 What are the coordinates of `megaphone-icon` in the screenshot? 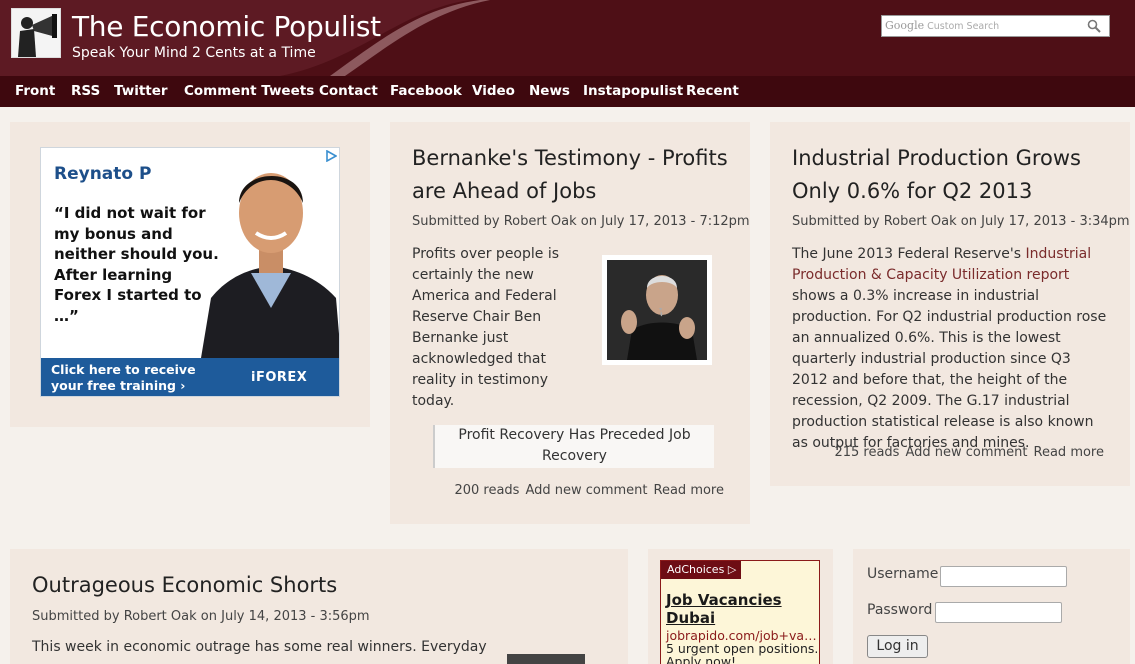 It's located at (36, 33).